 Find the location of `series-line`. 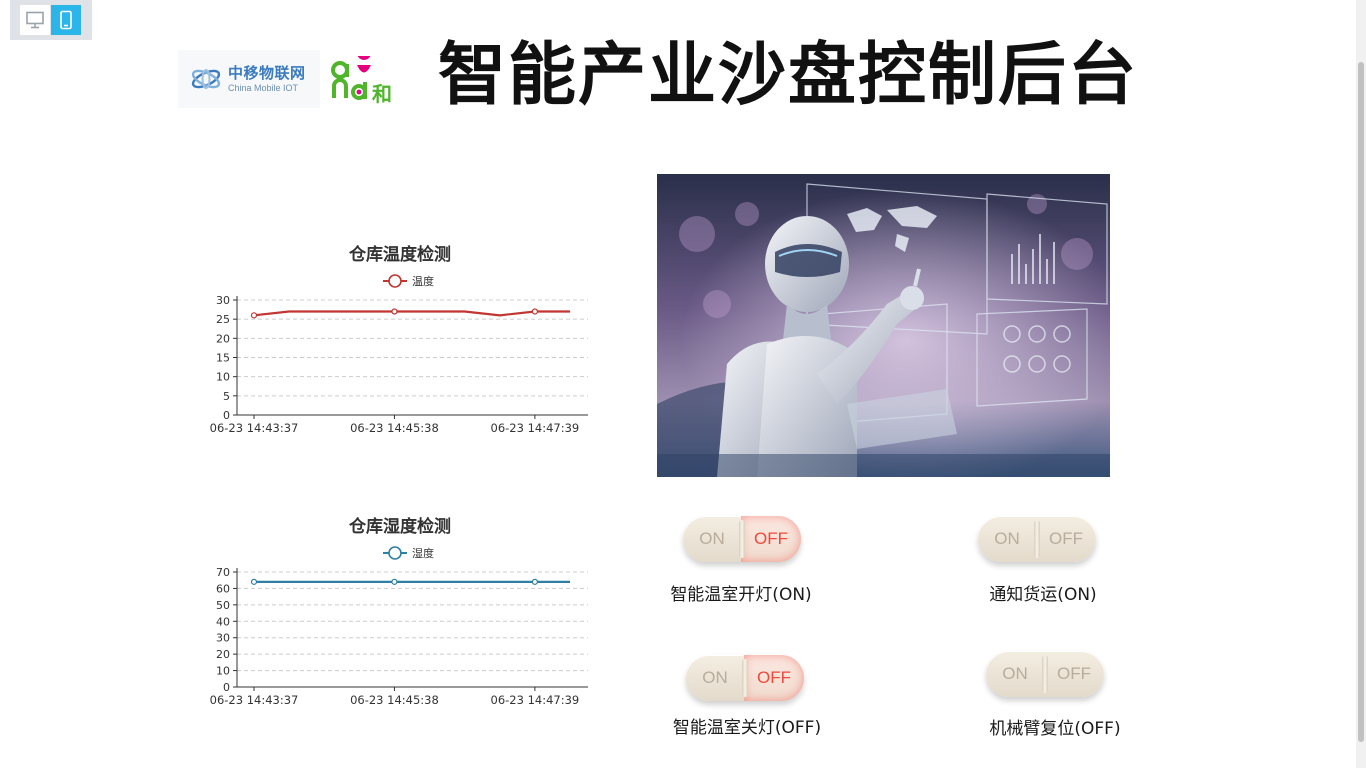

series-line is located at coordinates (411, 313).